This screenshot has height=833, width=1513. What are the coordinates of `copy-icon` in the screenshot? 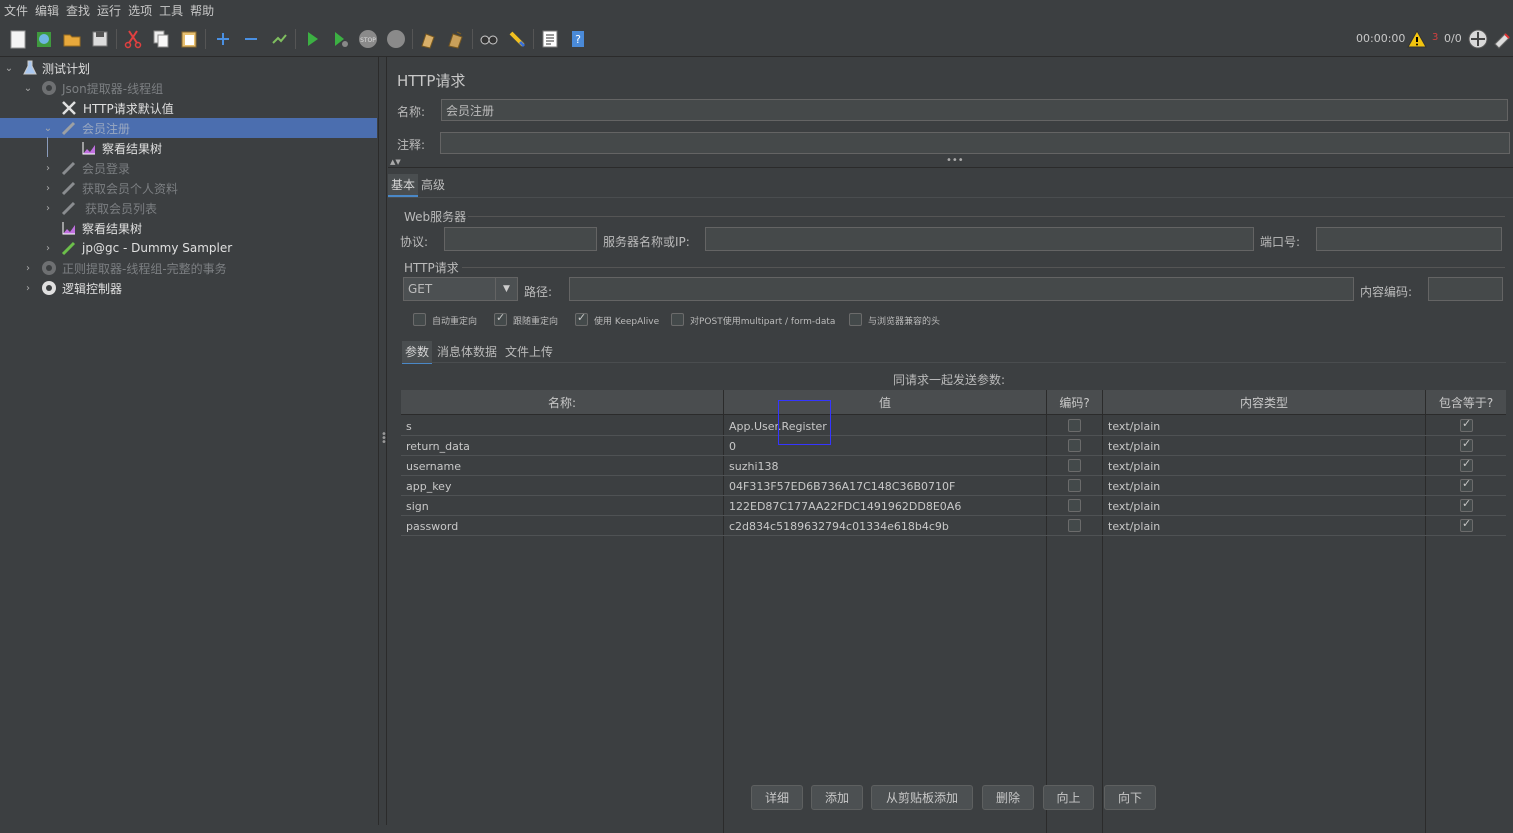 It's located at (161, 39).